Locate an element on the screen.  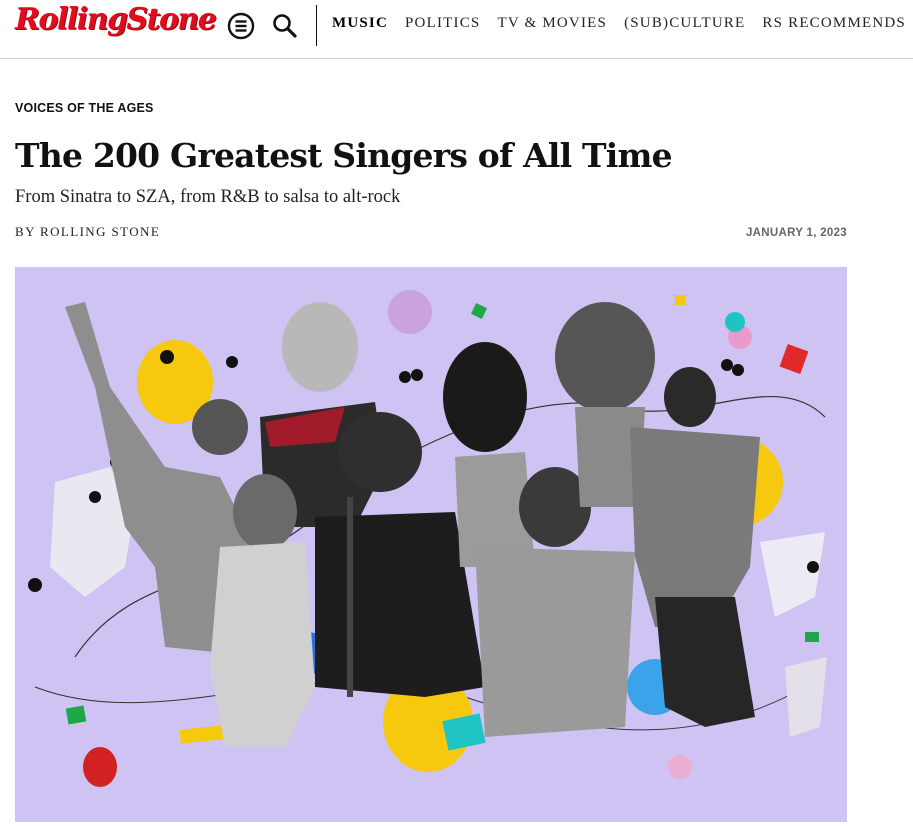
article-date: JANUARY 1, 2023 is located at coordinates (796, 233).